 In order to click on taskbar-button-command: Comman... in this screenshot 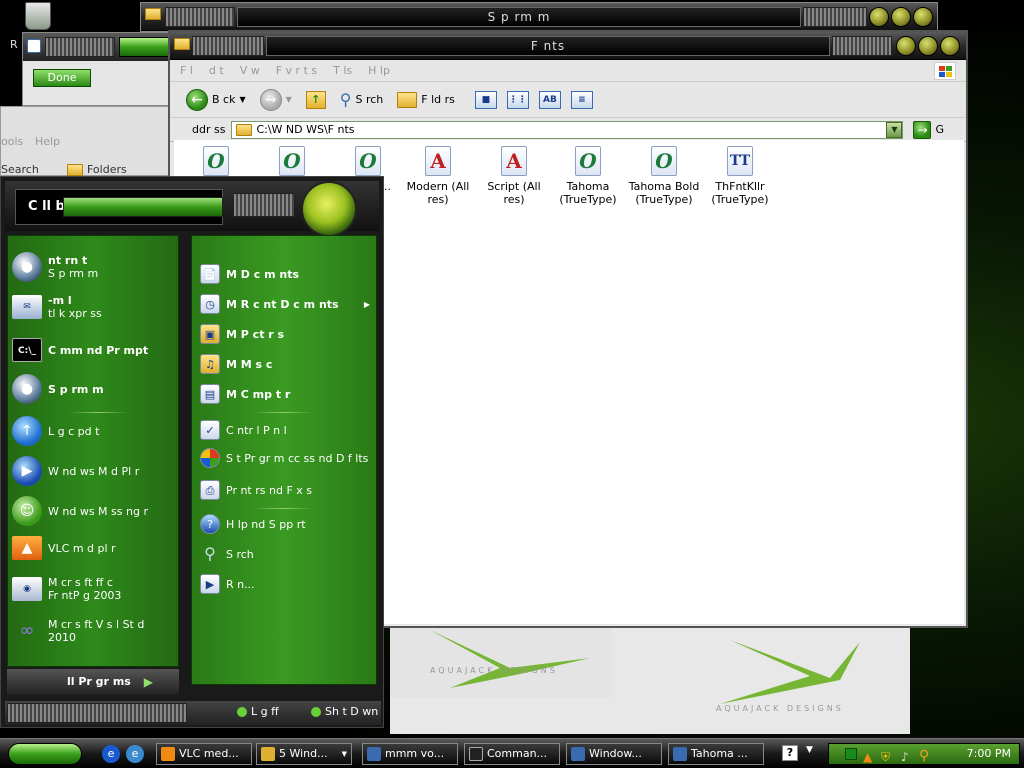, I will do `click(512, 754)`.